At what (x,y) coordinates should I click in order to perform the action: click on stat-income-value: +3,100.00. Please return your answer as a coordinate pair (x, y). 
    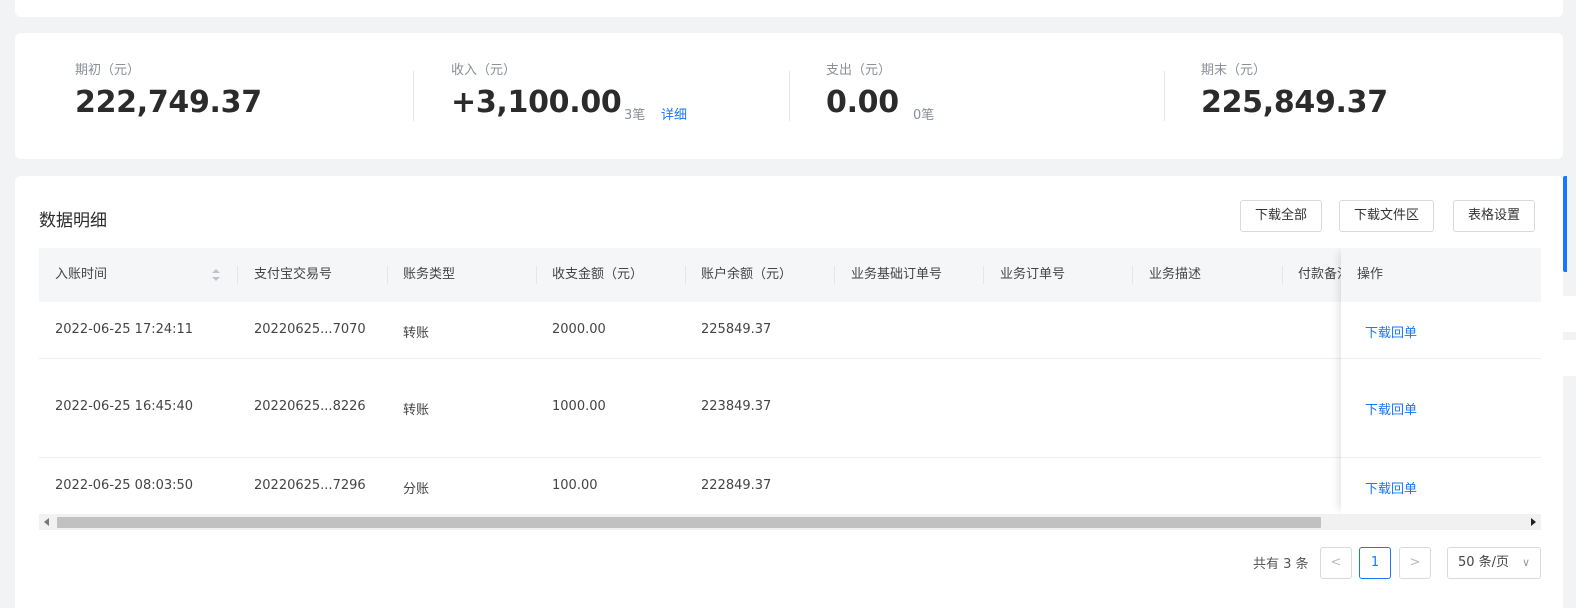
    Looking at the image, I should click on (536, 102).